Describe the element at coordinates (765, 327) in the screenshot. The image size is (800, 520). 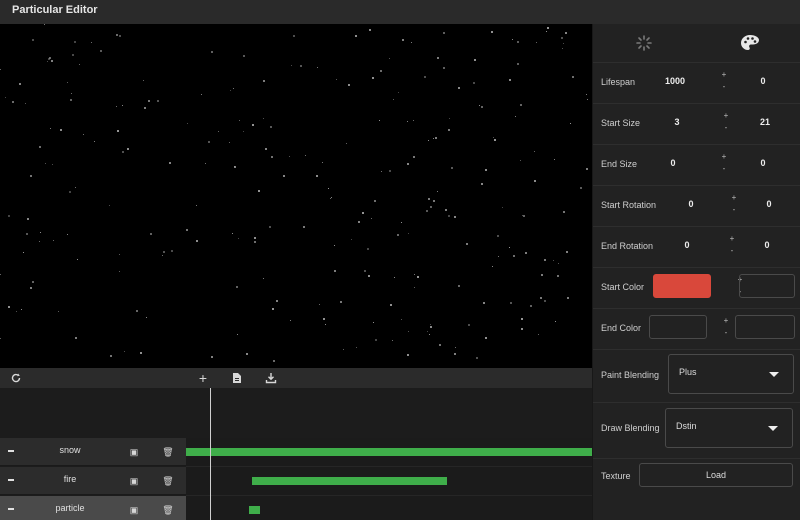
I see `end-color-variance-swatch` at that location.